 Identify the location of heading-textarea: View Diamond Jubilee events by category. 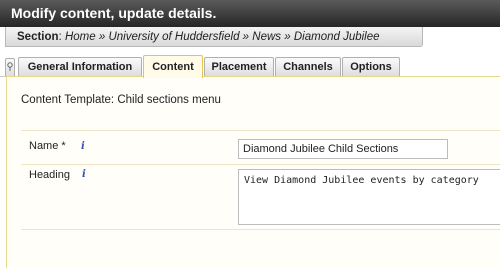
(369, 197).